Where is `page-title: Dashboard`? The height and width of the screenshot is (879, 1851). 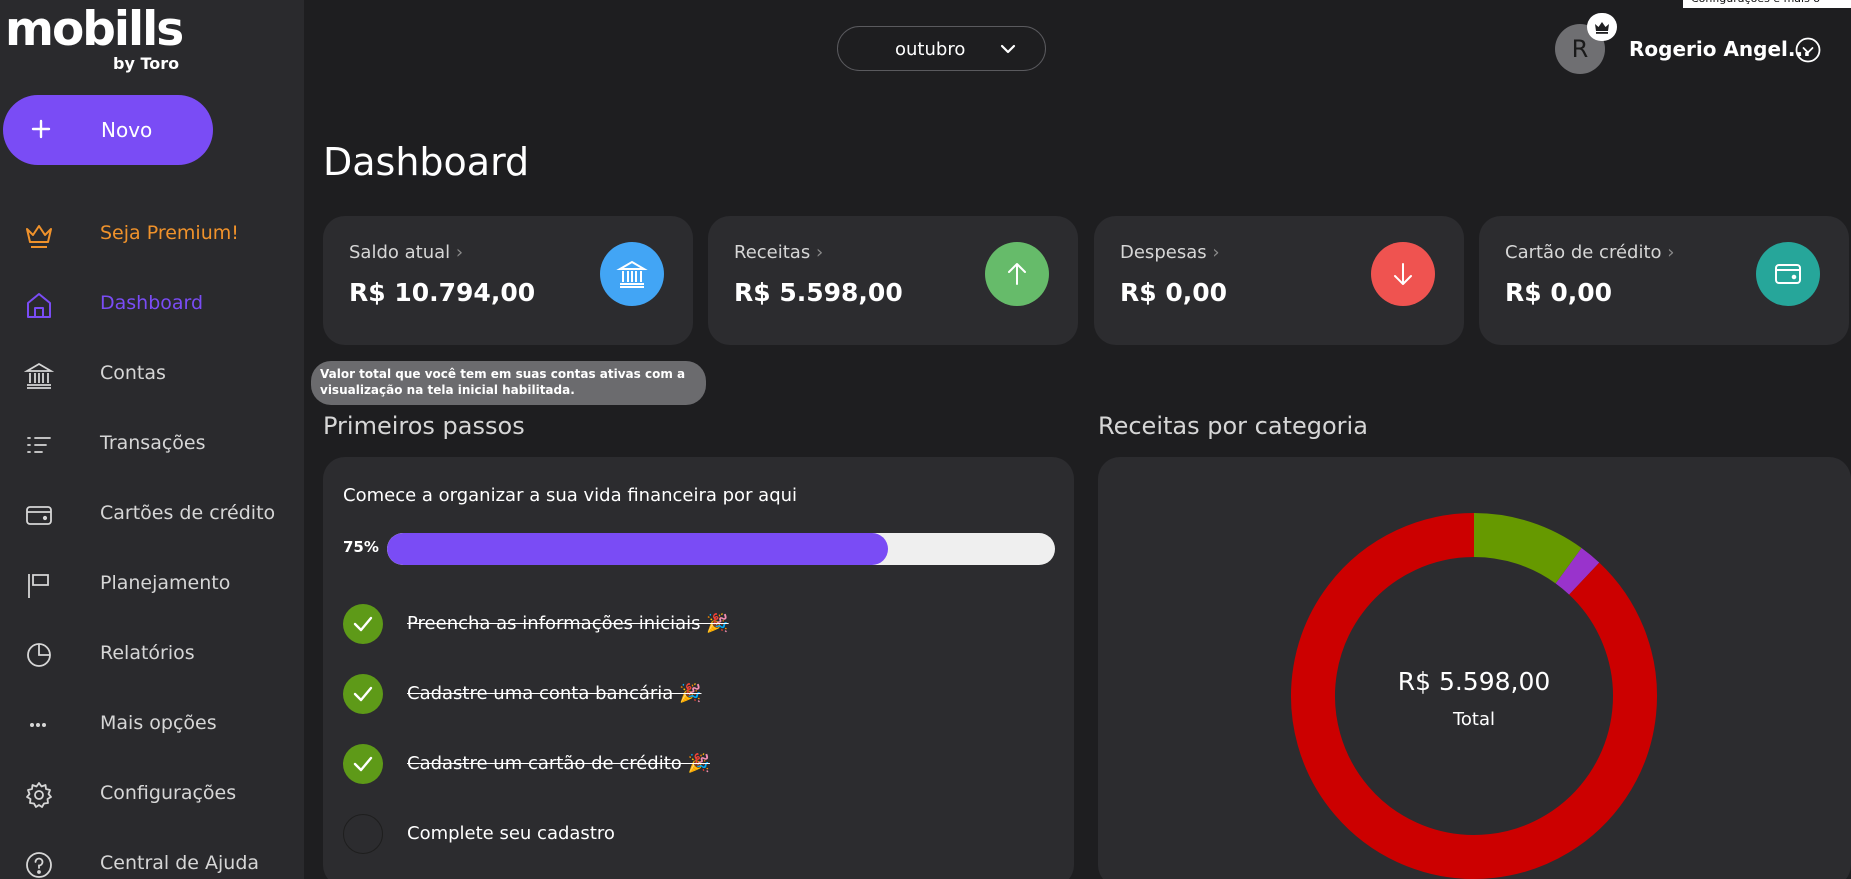
page-title: Dashboard is located at coordinates (426, 162).